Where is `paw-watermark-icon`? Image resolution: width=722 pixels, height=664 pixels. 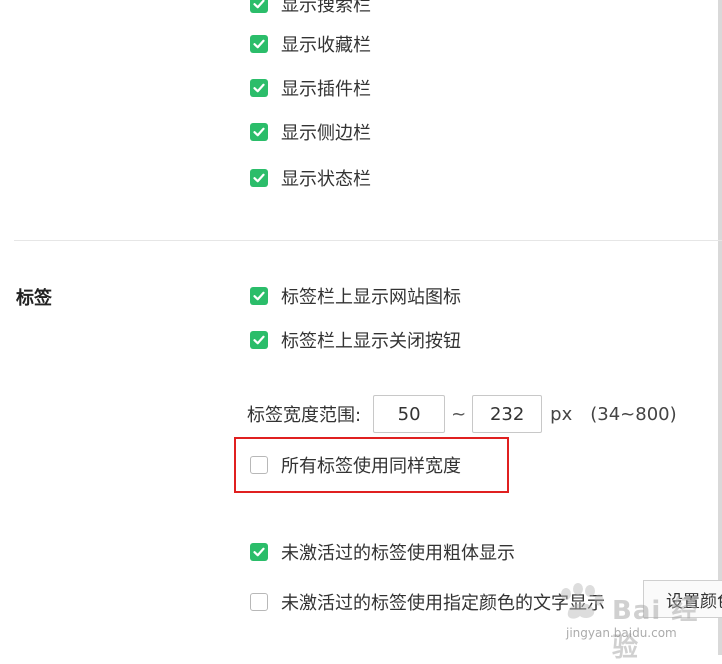
paw-watermark-icon is located at coordinates (582, 601).